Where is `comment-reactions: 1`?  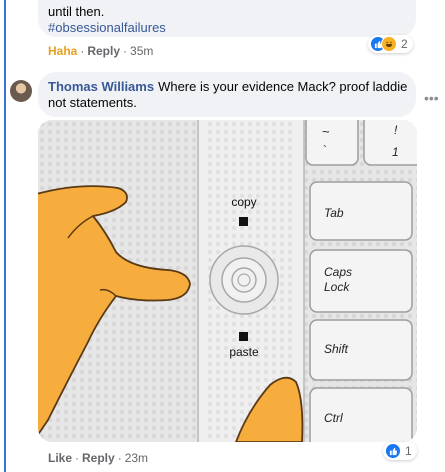
comment-reactions: 1 is located at coordinates (400, 451).